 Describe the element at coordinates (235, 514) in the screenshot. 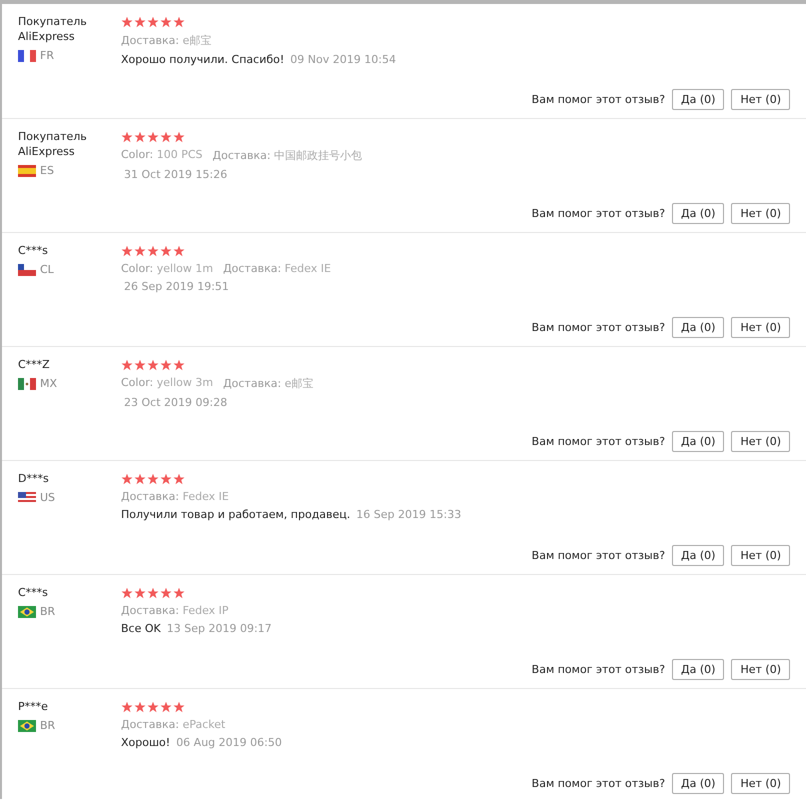

I see `review-text: Получили товар и работаем, продавец.` at that location.